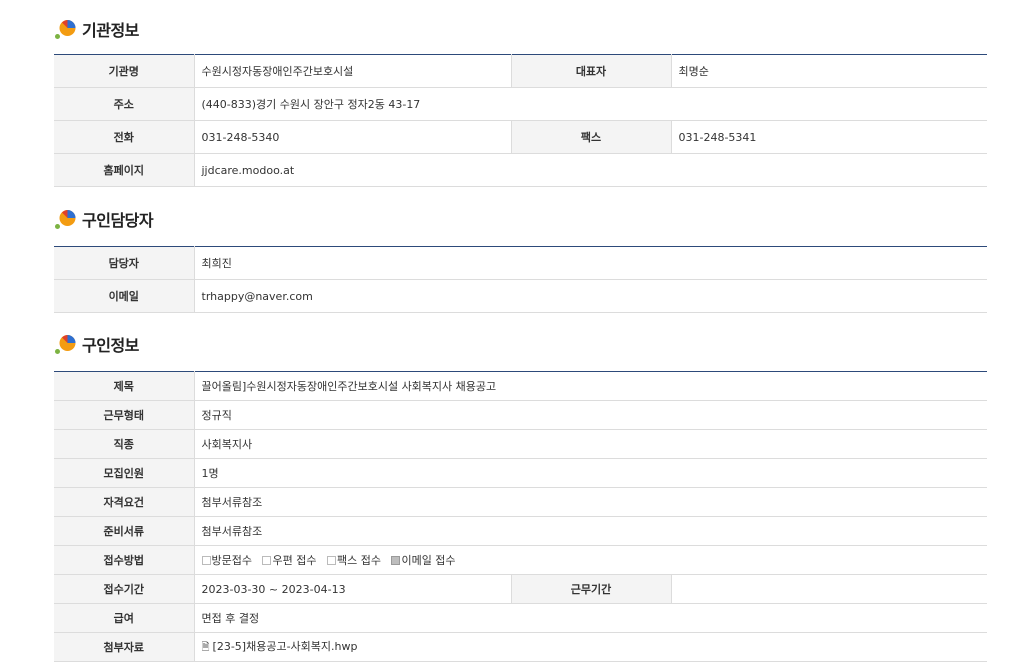 The image size is (1015, 662). I want to click on table-row: 준비서류 첨부서류참조, so click(520, 531).